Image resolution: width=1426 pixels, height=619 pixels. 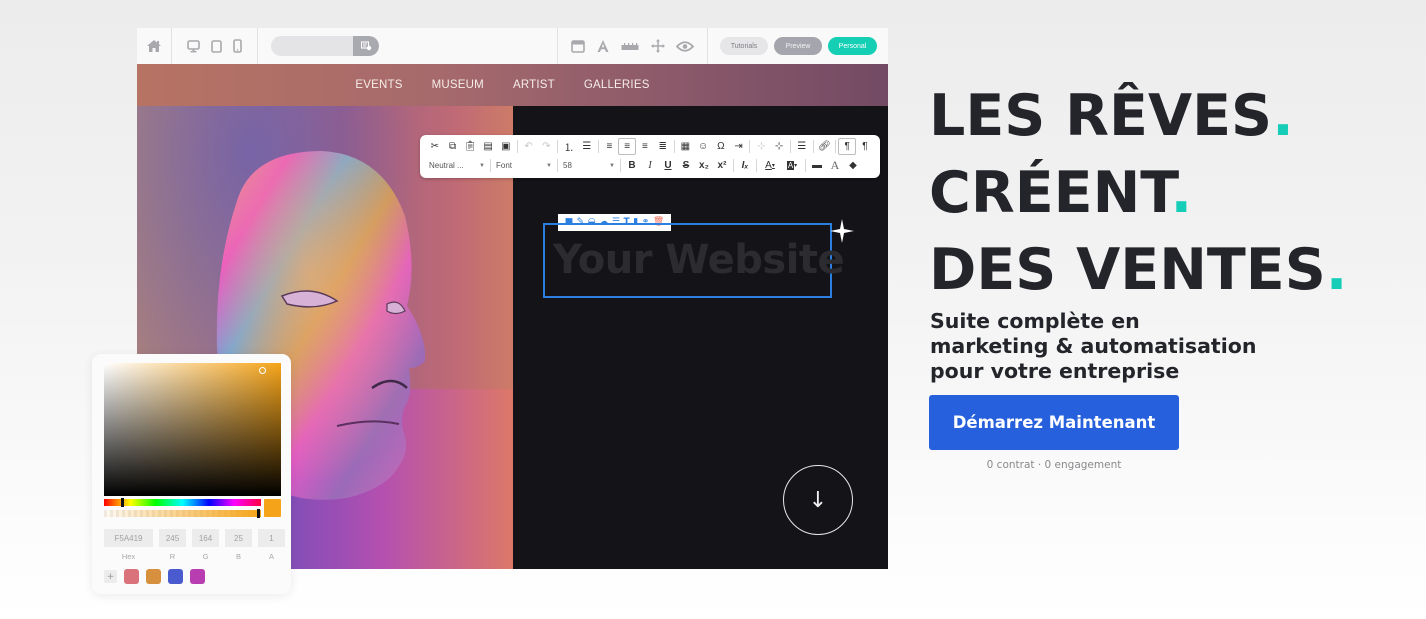 I want to click on headline-line: LES RÊVES., so click(x=1111, y=116).